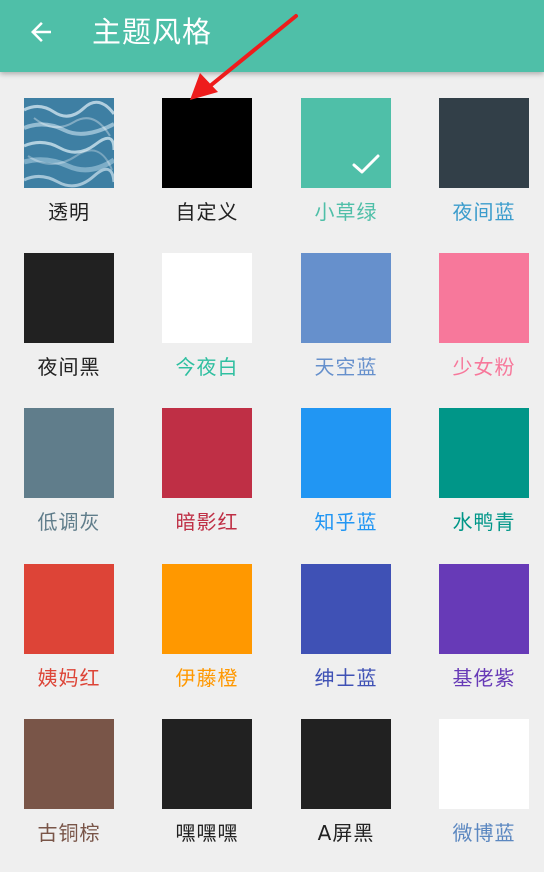 This screenshot has width=544, height=872. What do you see at coordinates (69, 367) in the screenshot?
I see `theme-label: 夜间黑` at bounding box center [69, 367].